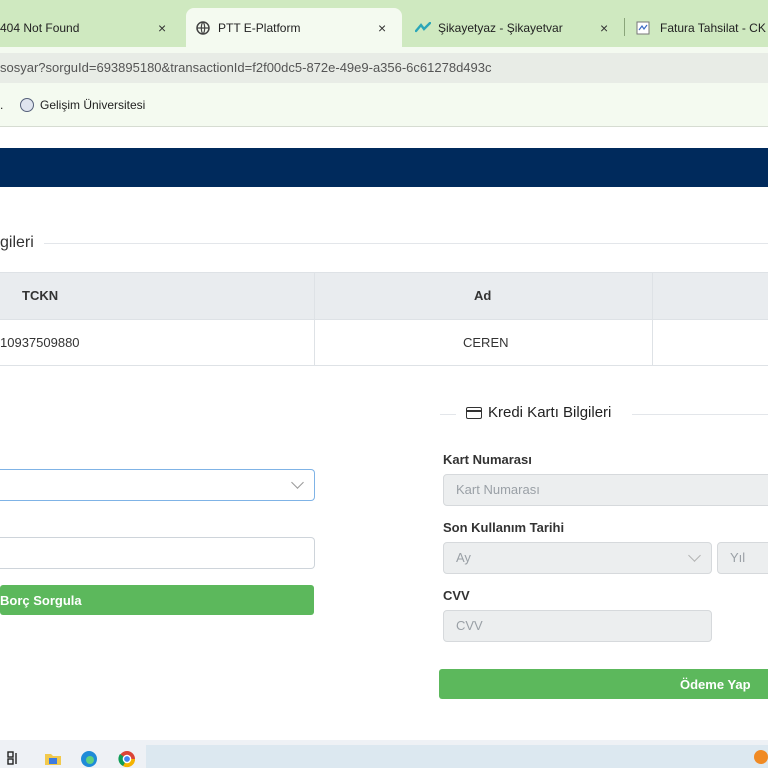  I want to click on credit-card-section-title: Kredi Kartı Bilgileri, so click(538, 412).